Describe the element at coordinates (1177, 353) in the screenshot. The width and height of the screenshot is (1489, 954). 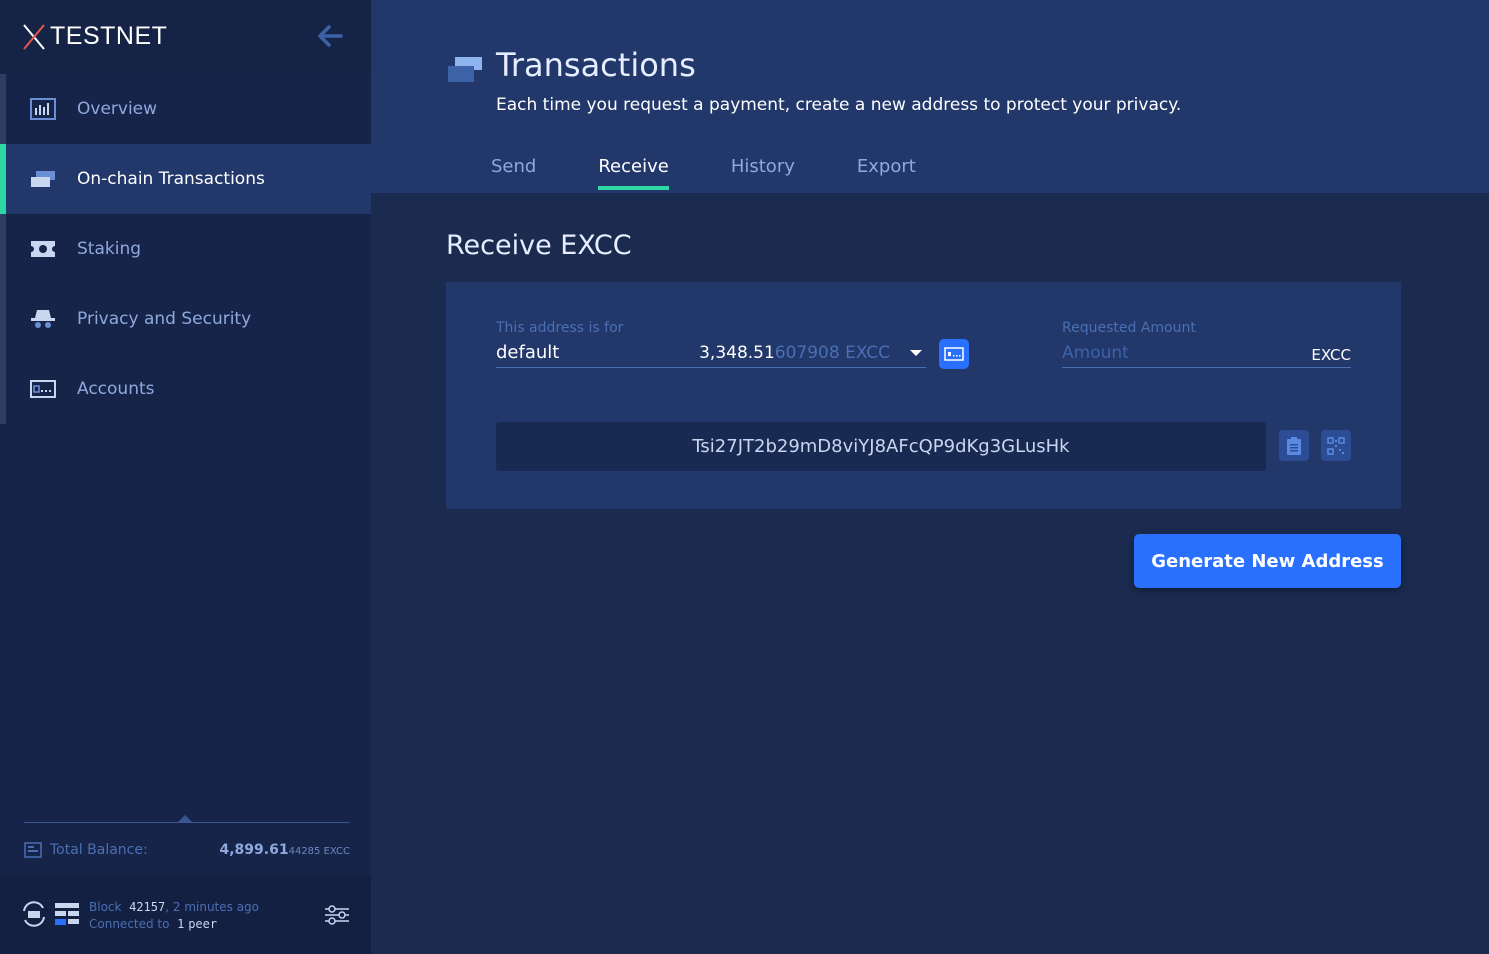
I see `amount-input` at that location.